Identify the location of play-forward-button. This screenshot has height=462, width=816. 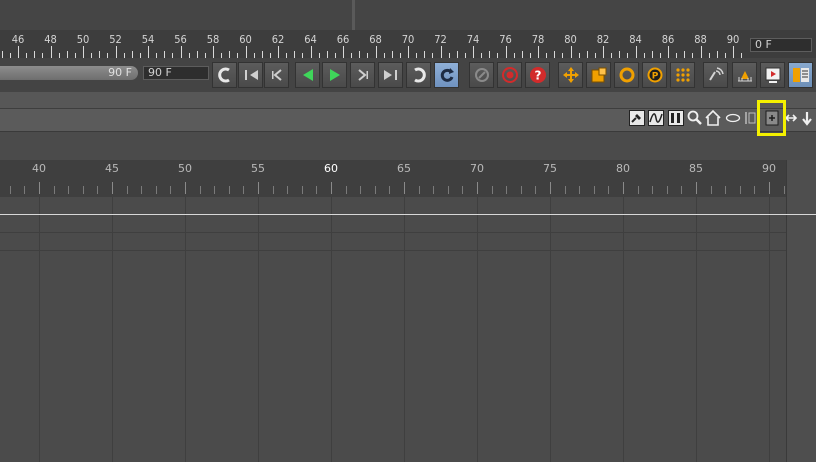
(334, 75).